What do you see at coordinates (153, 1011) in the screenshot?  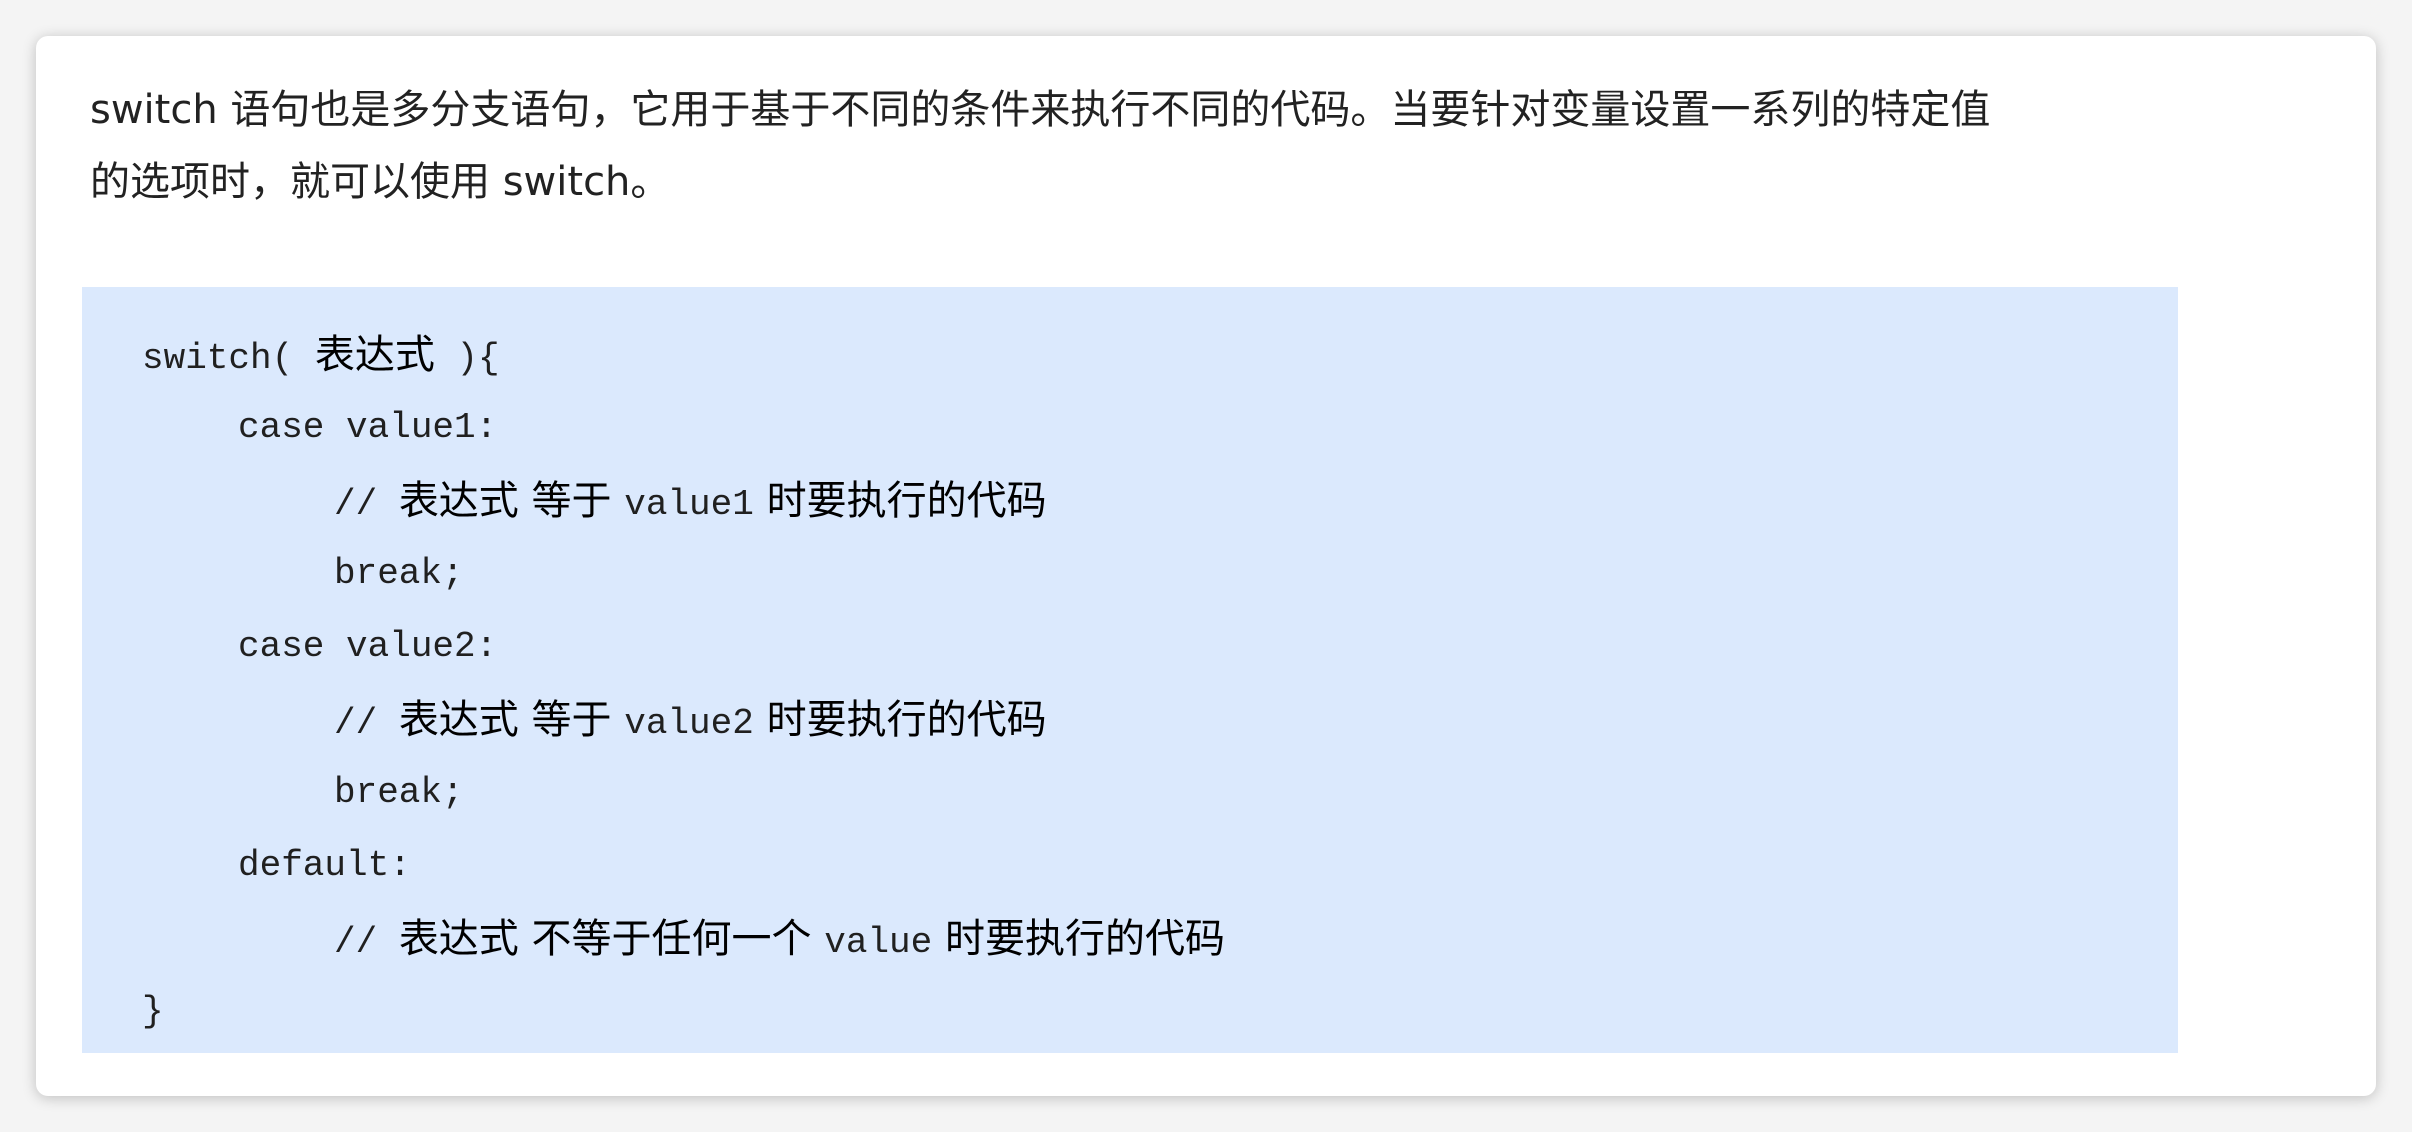 I see `code-close-brace: }` at bounding box center [153, 1011].